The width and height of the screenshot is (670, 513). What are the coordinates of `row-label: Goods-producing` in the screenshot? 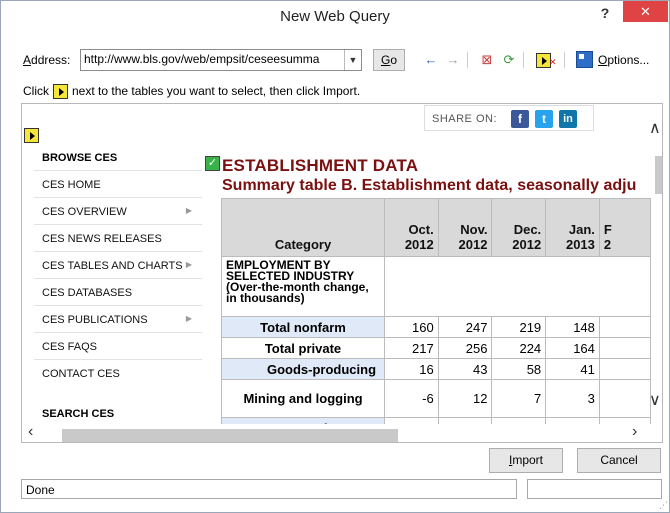 It's located at (303, 369).